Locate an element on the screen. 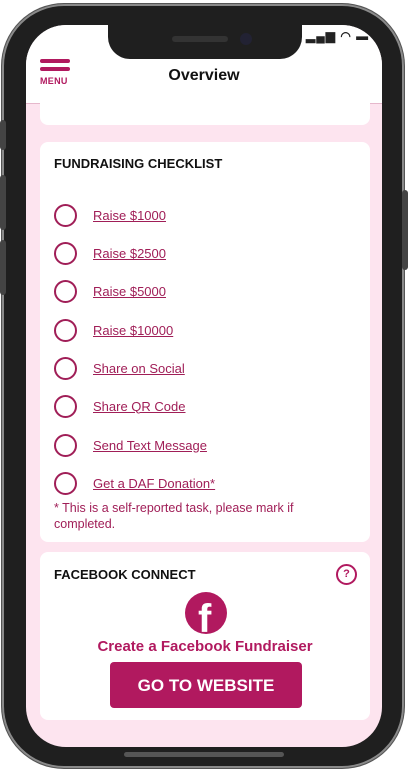 The width and height of the screenshot is (408, 772). camera-icon is located at coordinates (246, 39).